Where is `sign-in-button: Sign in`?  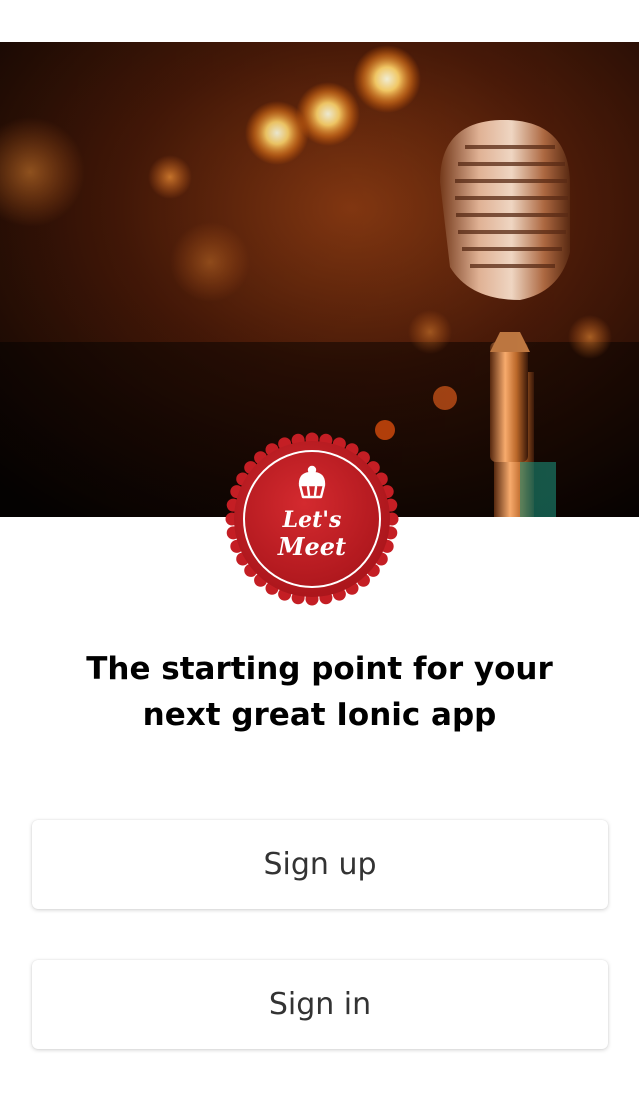 sign-in-button: Sign in is located at coordinates (320, 1004).